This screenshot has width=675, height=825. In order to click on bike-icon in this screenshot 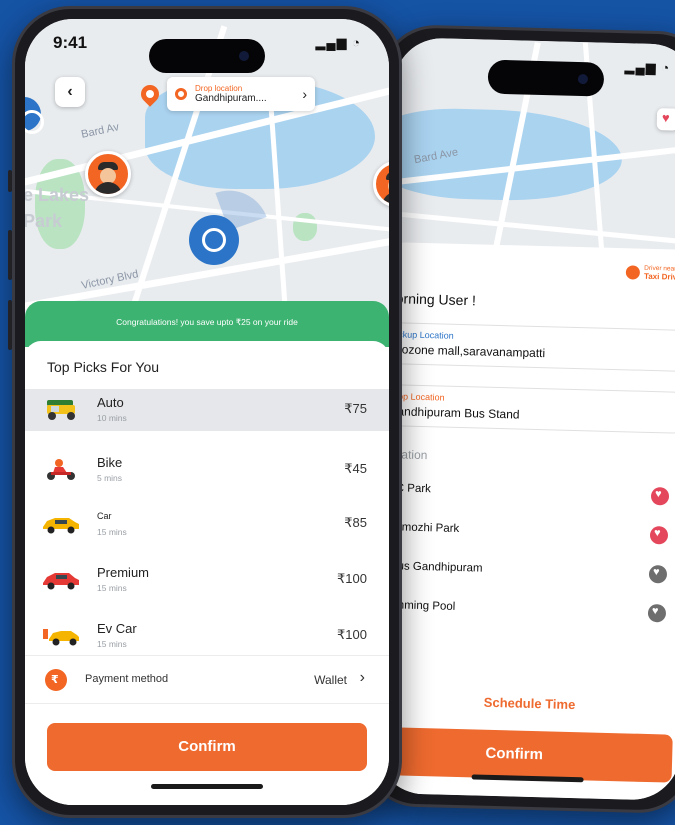, I will do `click(61, 469)`.